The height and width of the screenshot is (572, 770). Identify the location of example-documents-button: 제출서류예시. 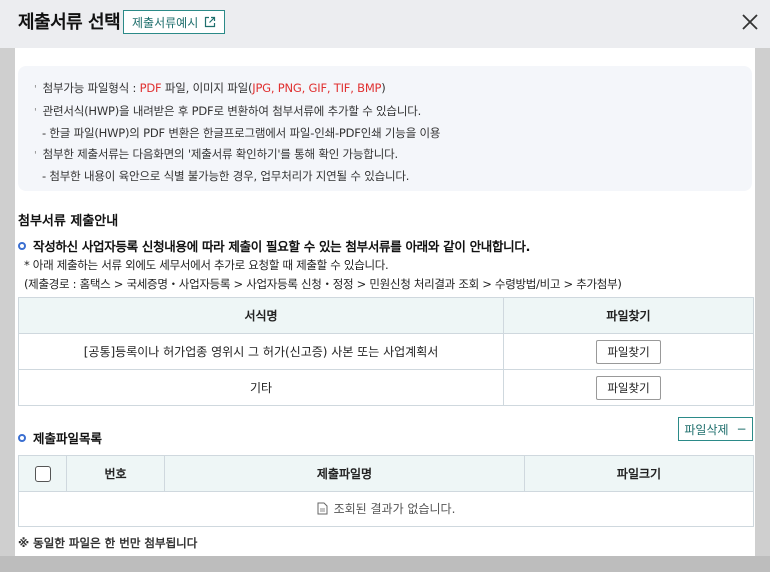
(174, 22).